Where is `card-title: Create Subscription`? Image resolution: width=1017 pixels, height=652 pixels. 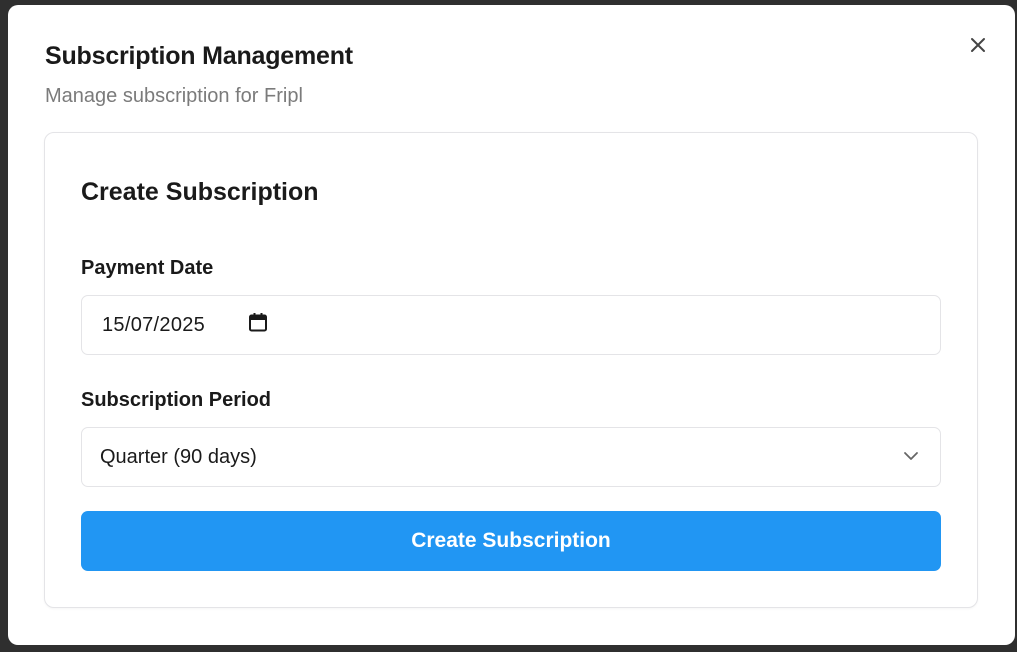
card-title: Create Subscription is located at coordinates (200, 192).